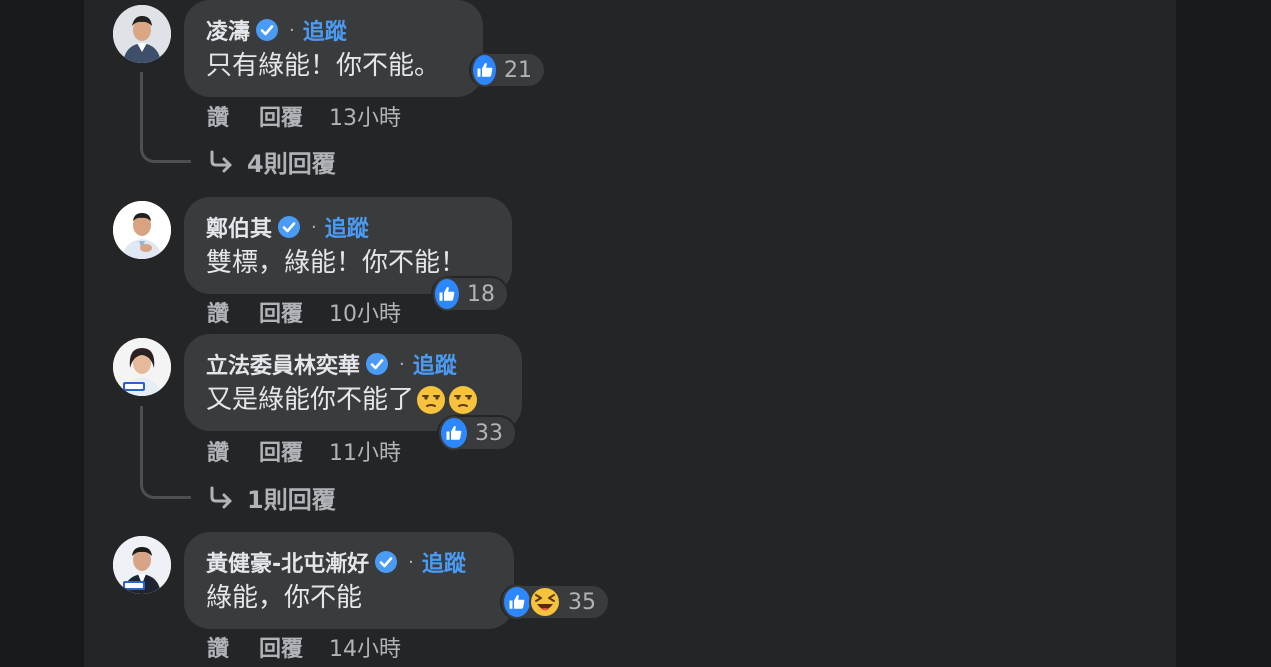  I want to click on comment-text: 又是綠能你不能了 😒😒, so click(353, 400).